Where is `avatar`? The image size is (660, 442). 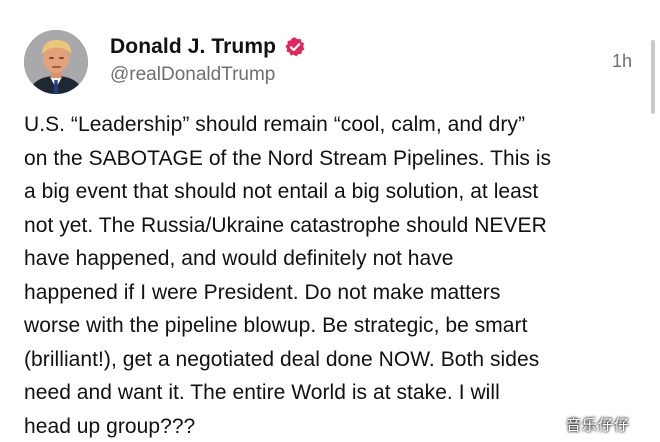
avatar is located at coordinates (56, 62).